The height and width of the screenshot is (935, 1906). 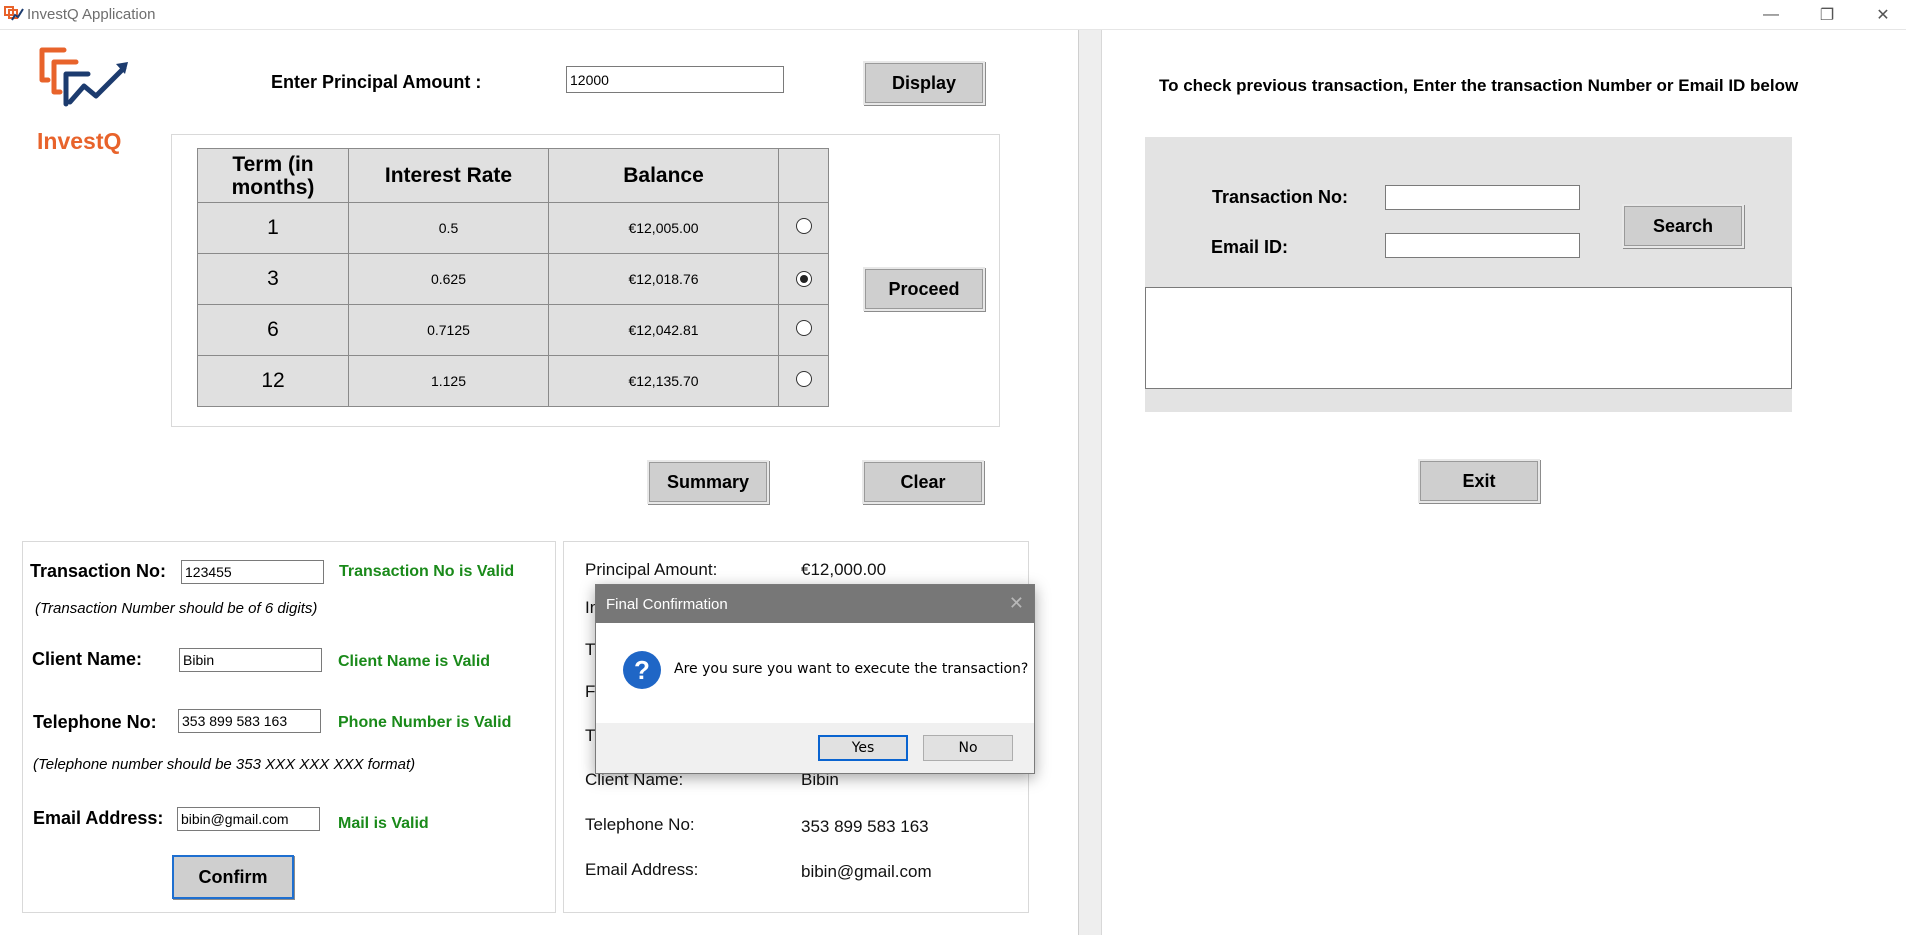 I want to click on principal-label: Enter Principal Amount :, so click(x=376, y=82).